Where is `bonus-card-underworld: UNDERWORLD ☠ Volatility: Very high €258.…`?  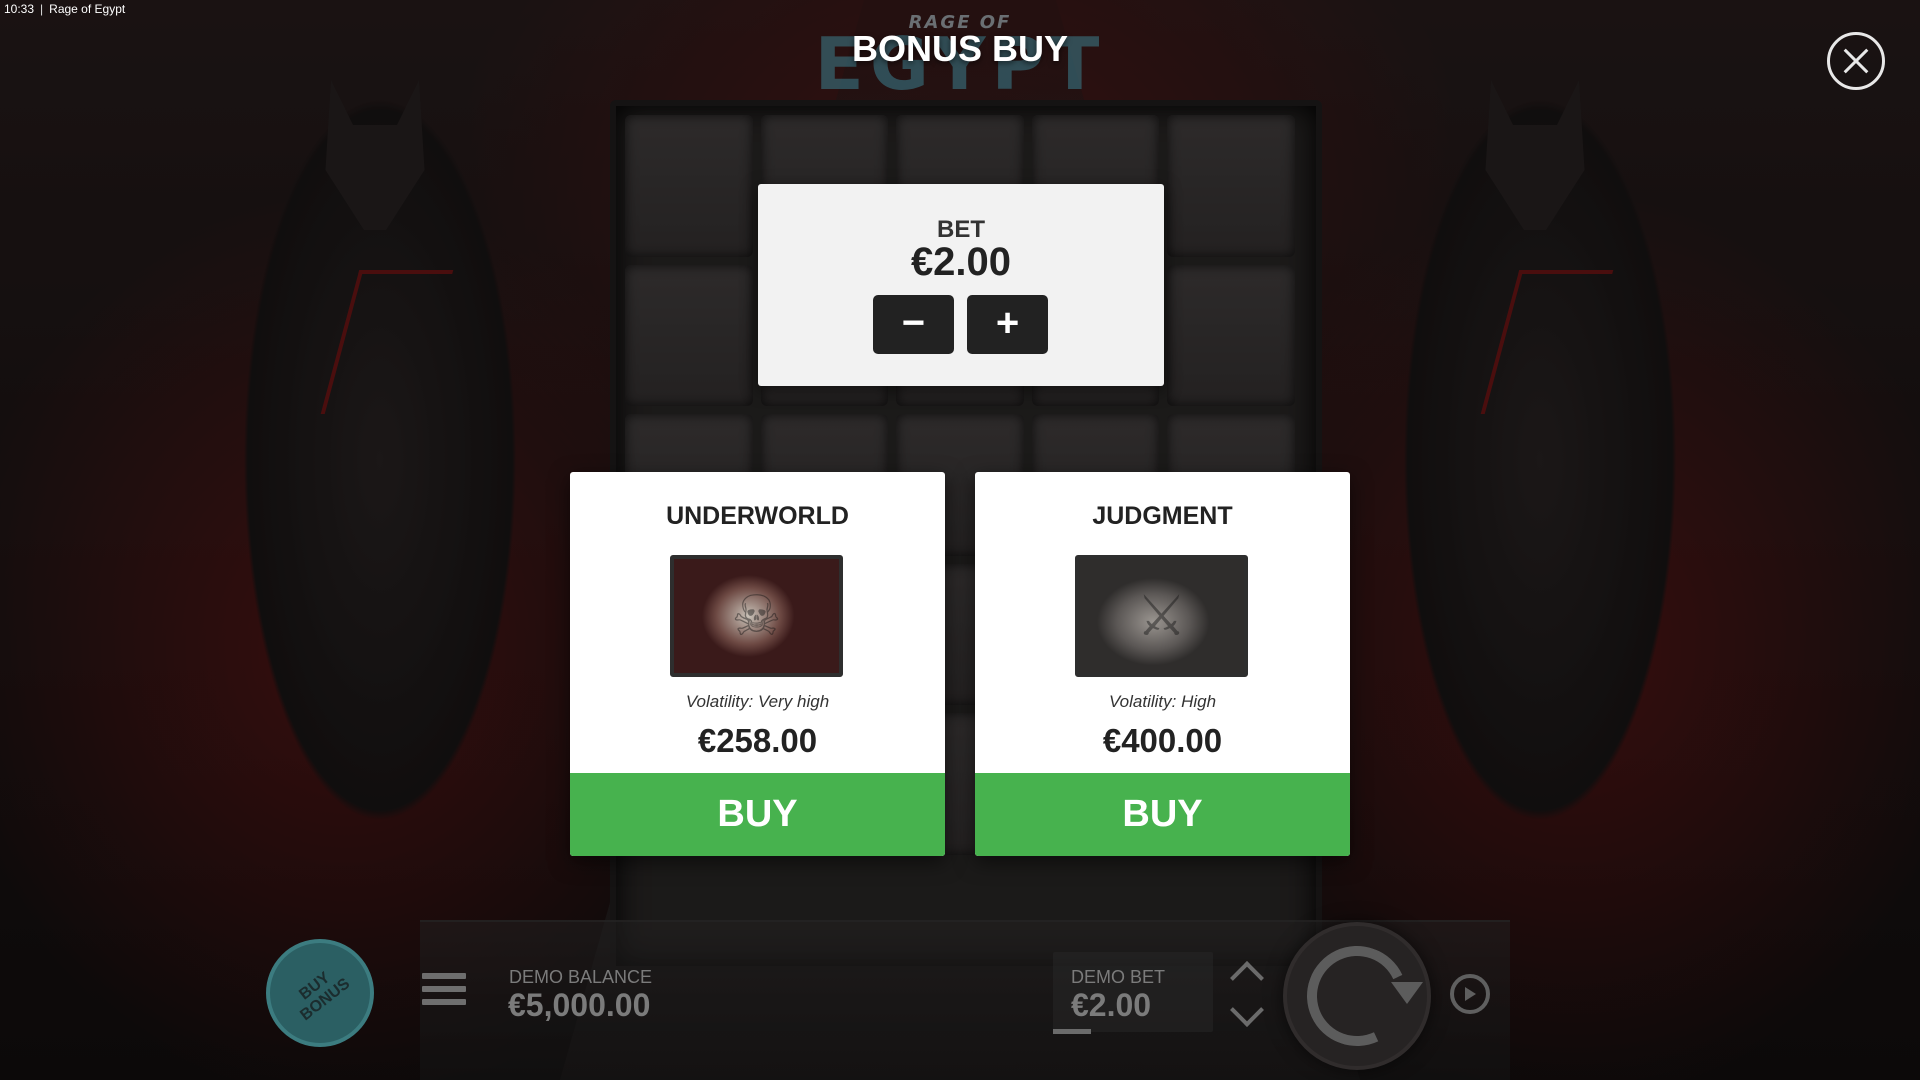
bonus-card-underworld: UNDERWORLD ☠ Volatility: Very high €258.… is located at coordinates (757, 664).